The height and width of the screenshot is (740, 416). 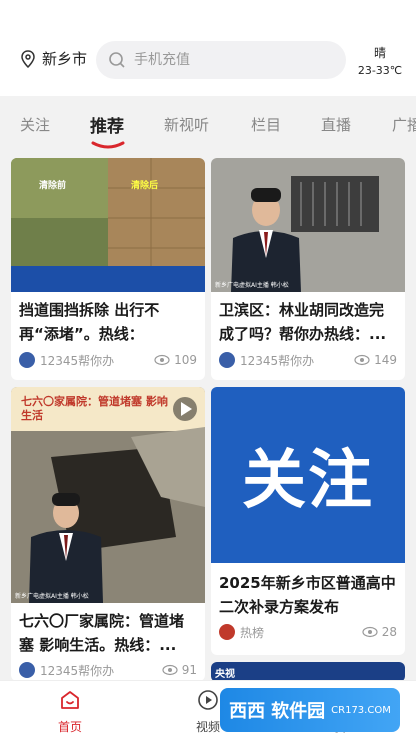 I want to click on card-thumbnail: 关注, so click(x=308, y=475).